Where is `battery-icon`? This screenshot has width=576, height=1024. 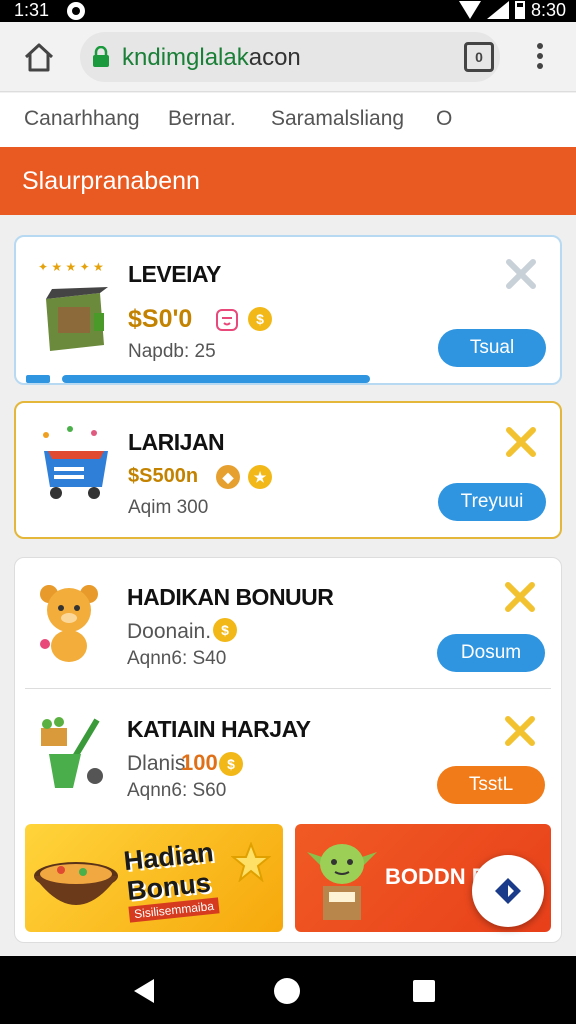
battery-icon is located at coordinates (519, 10).